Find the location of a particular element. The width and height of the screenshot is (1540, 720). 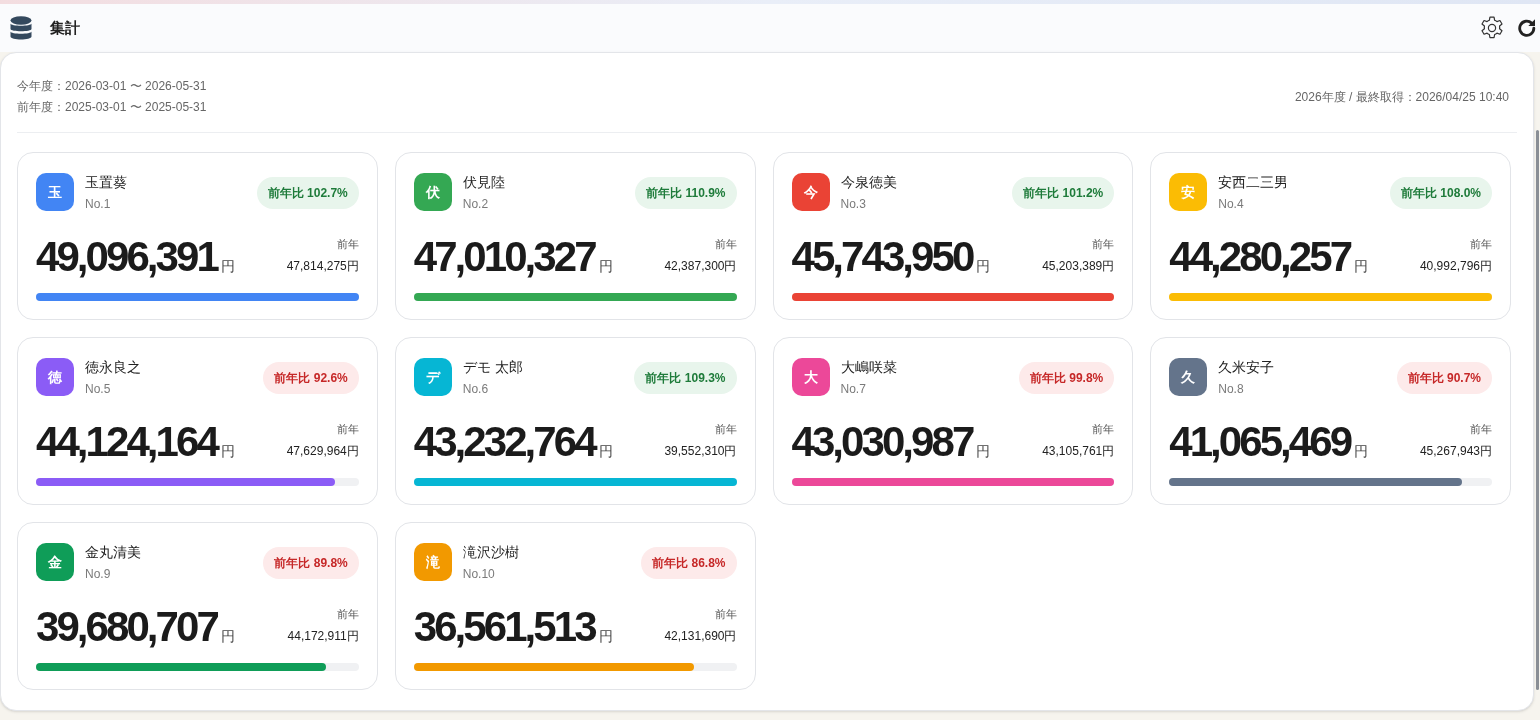

previous-year-amount: 42,387,300円 is located at coordinates (700, 266).